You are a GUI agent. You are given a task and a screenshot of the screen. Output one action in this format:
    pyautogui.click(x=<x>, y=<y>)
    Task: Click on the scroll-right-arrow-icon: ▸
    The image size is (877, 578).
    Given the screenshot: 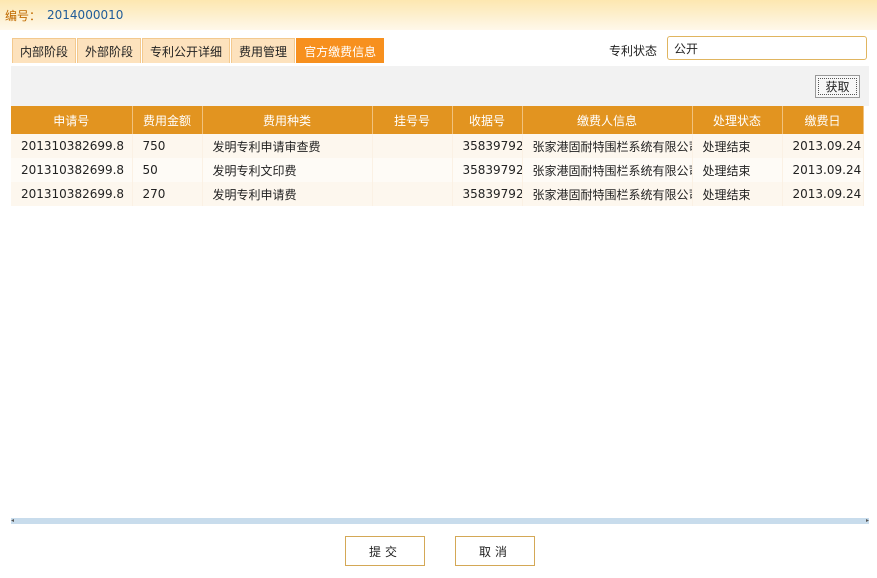 What is the action you would take?
    pyautogui.click(x=867, y=521)
    